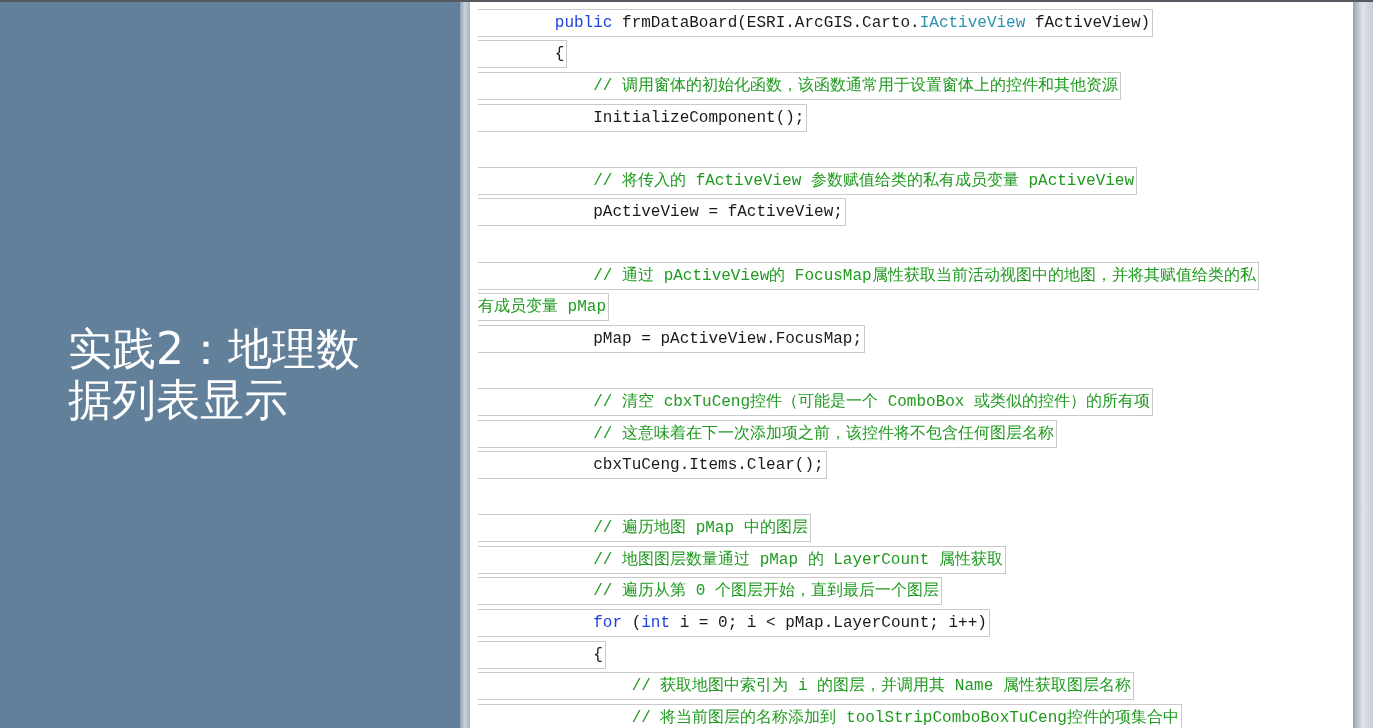 The width and height of the screenshot is (1373, 728). Describe the element at coordinates (734, 623) in the screenshot. I see `code-line: for (int i = 0; i < pMap.LayerCount; i++)` at that location.